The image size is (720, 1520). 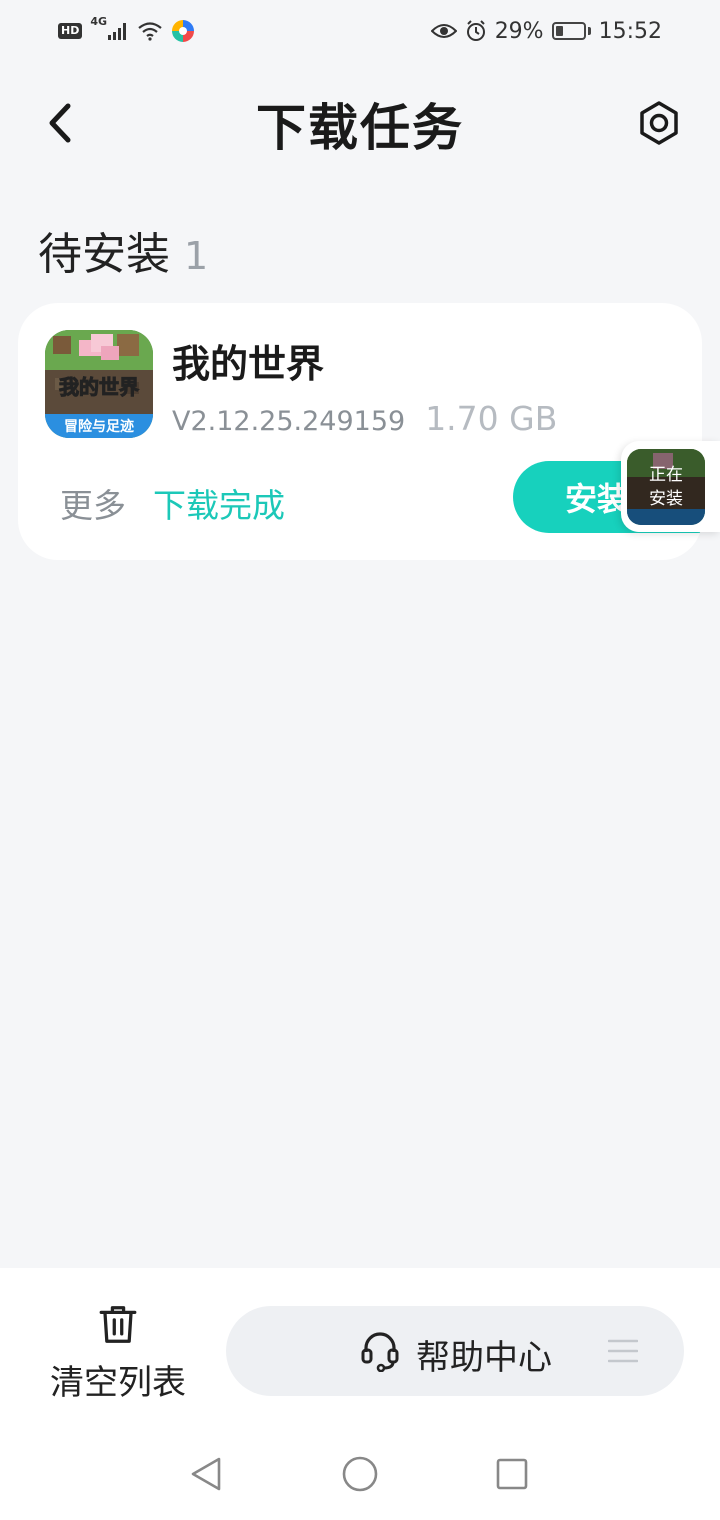 I want to click on app-name: 我的世界, so click(x=248, y=364).